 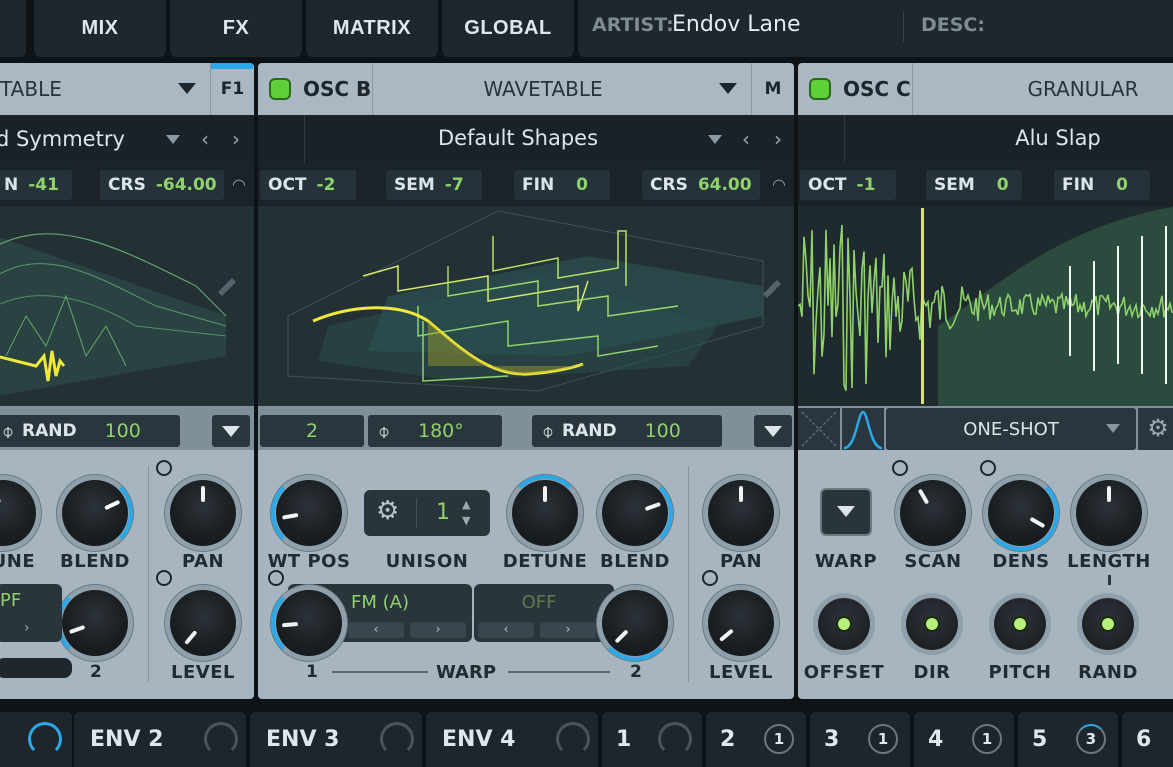 What do you see at coordinates (336, 739) in the screenshot?
I see `tab-env3: ENV 3` at bounding box center [336, 739].